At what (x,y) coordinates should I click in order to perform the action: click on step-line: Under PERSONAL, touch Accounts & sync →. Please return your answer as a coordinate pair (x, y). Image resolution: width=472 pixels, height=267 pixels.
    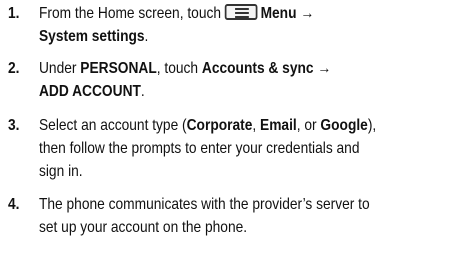
    Looking at the image, I should click on (245, 68).